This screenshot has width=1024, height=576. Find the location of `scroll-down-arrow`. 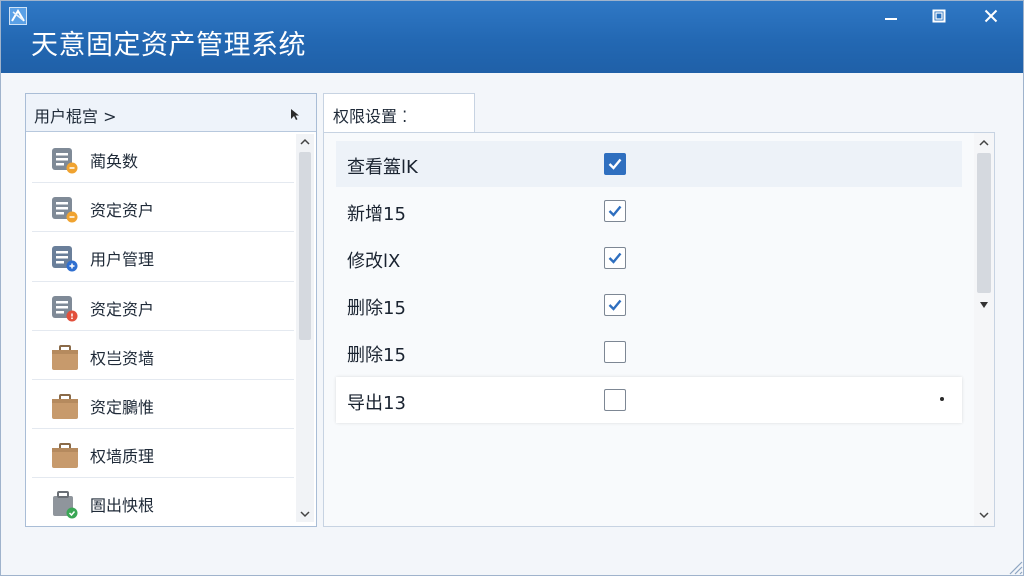

scroll-down-arrow is located at coordinates (984, 305).